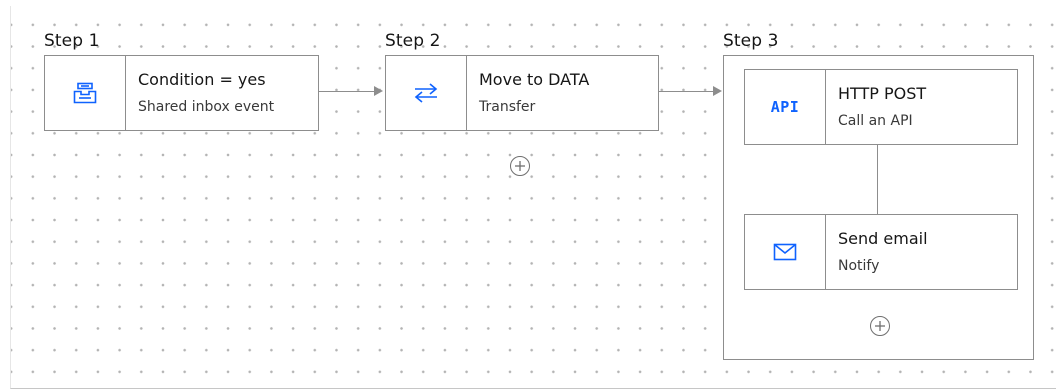  I want to click on connector-step1-step2, so click(347, 91).